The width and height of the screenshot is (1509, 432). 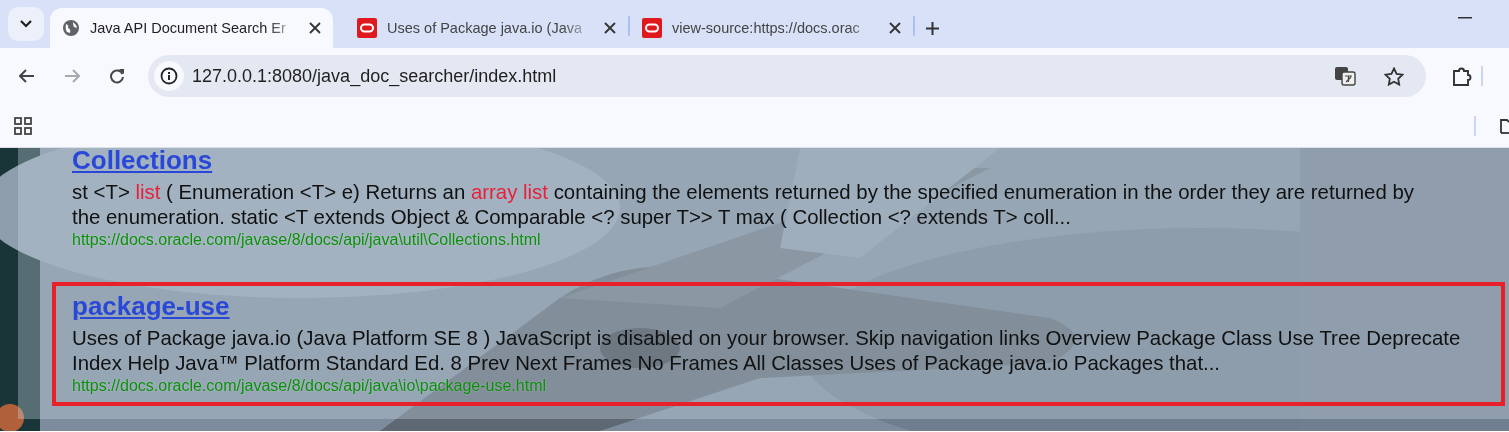 I want to click on apps-button, so click(x=23, y=125).